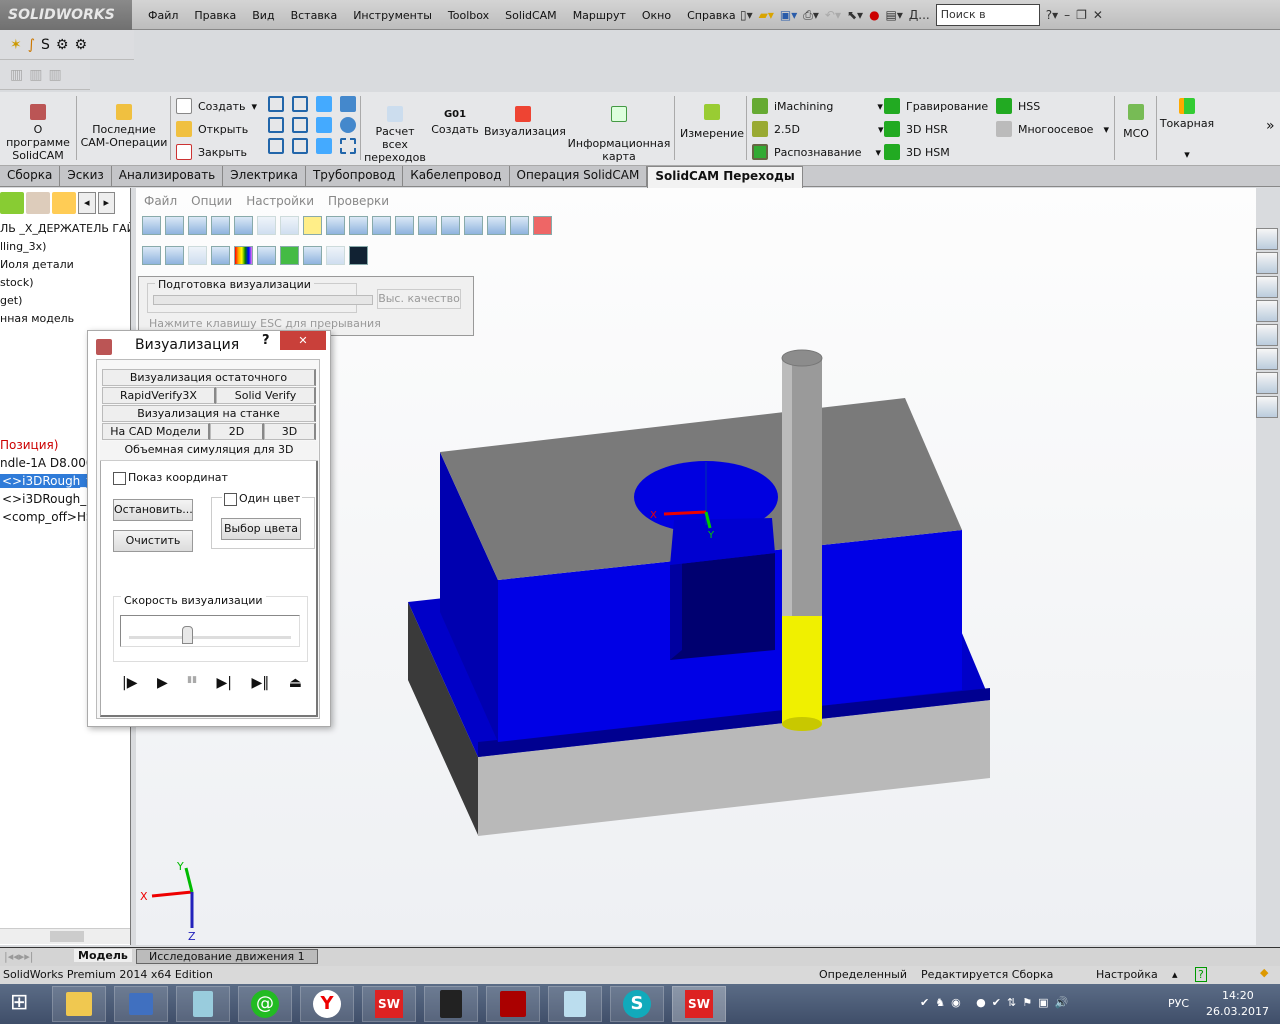  Describe the element at coordinates (348, 146) in the screenshot. I see `transform-icon` at that location.